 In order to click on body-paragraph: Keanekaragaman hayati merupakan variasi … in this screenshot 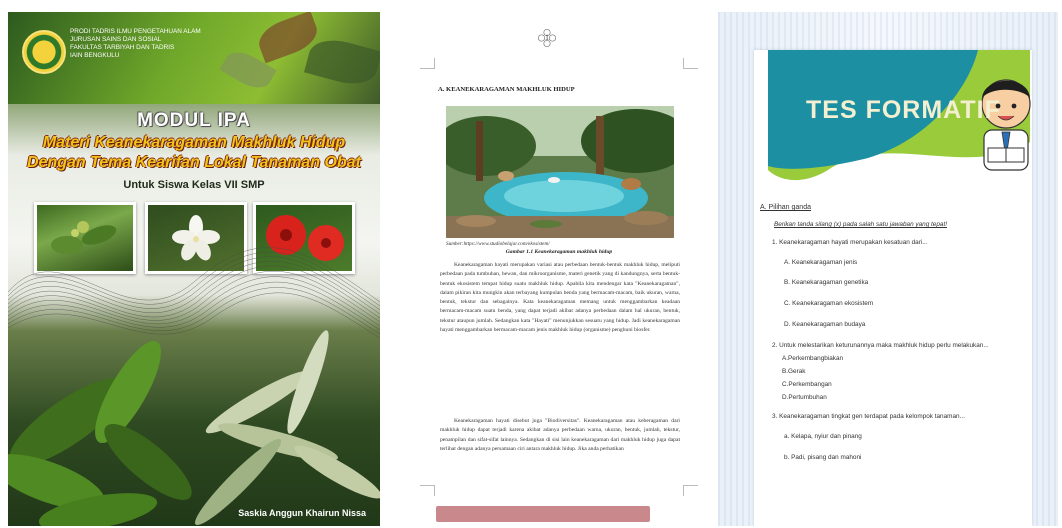, I will do `click(560, 298)`.